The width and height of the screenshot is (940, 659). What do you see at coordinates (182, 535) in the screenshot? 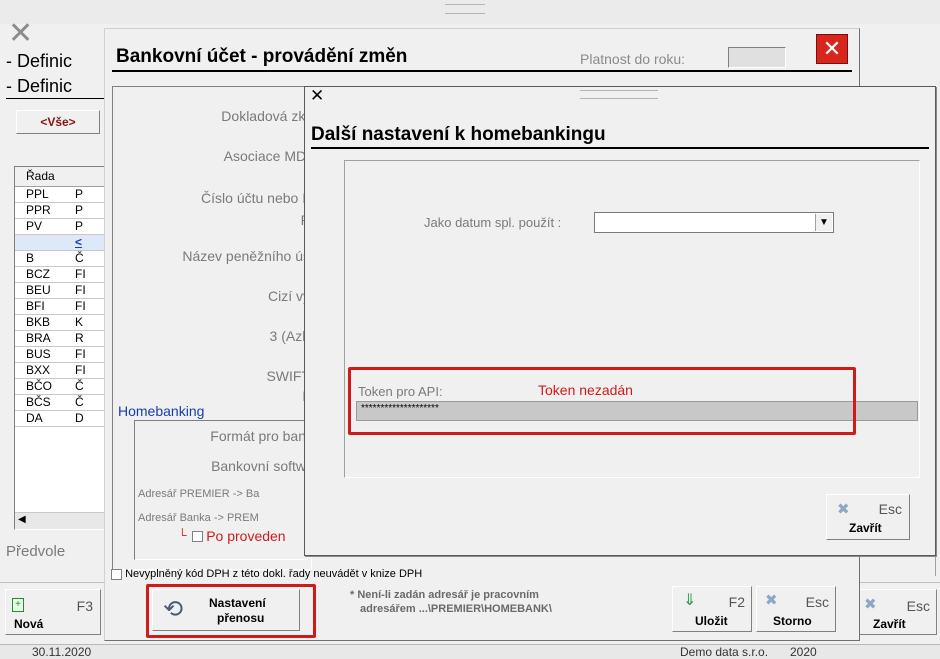
I see `tree-connector: └` at bounding box center [182, 535].